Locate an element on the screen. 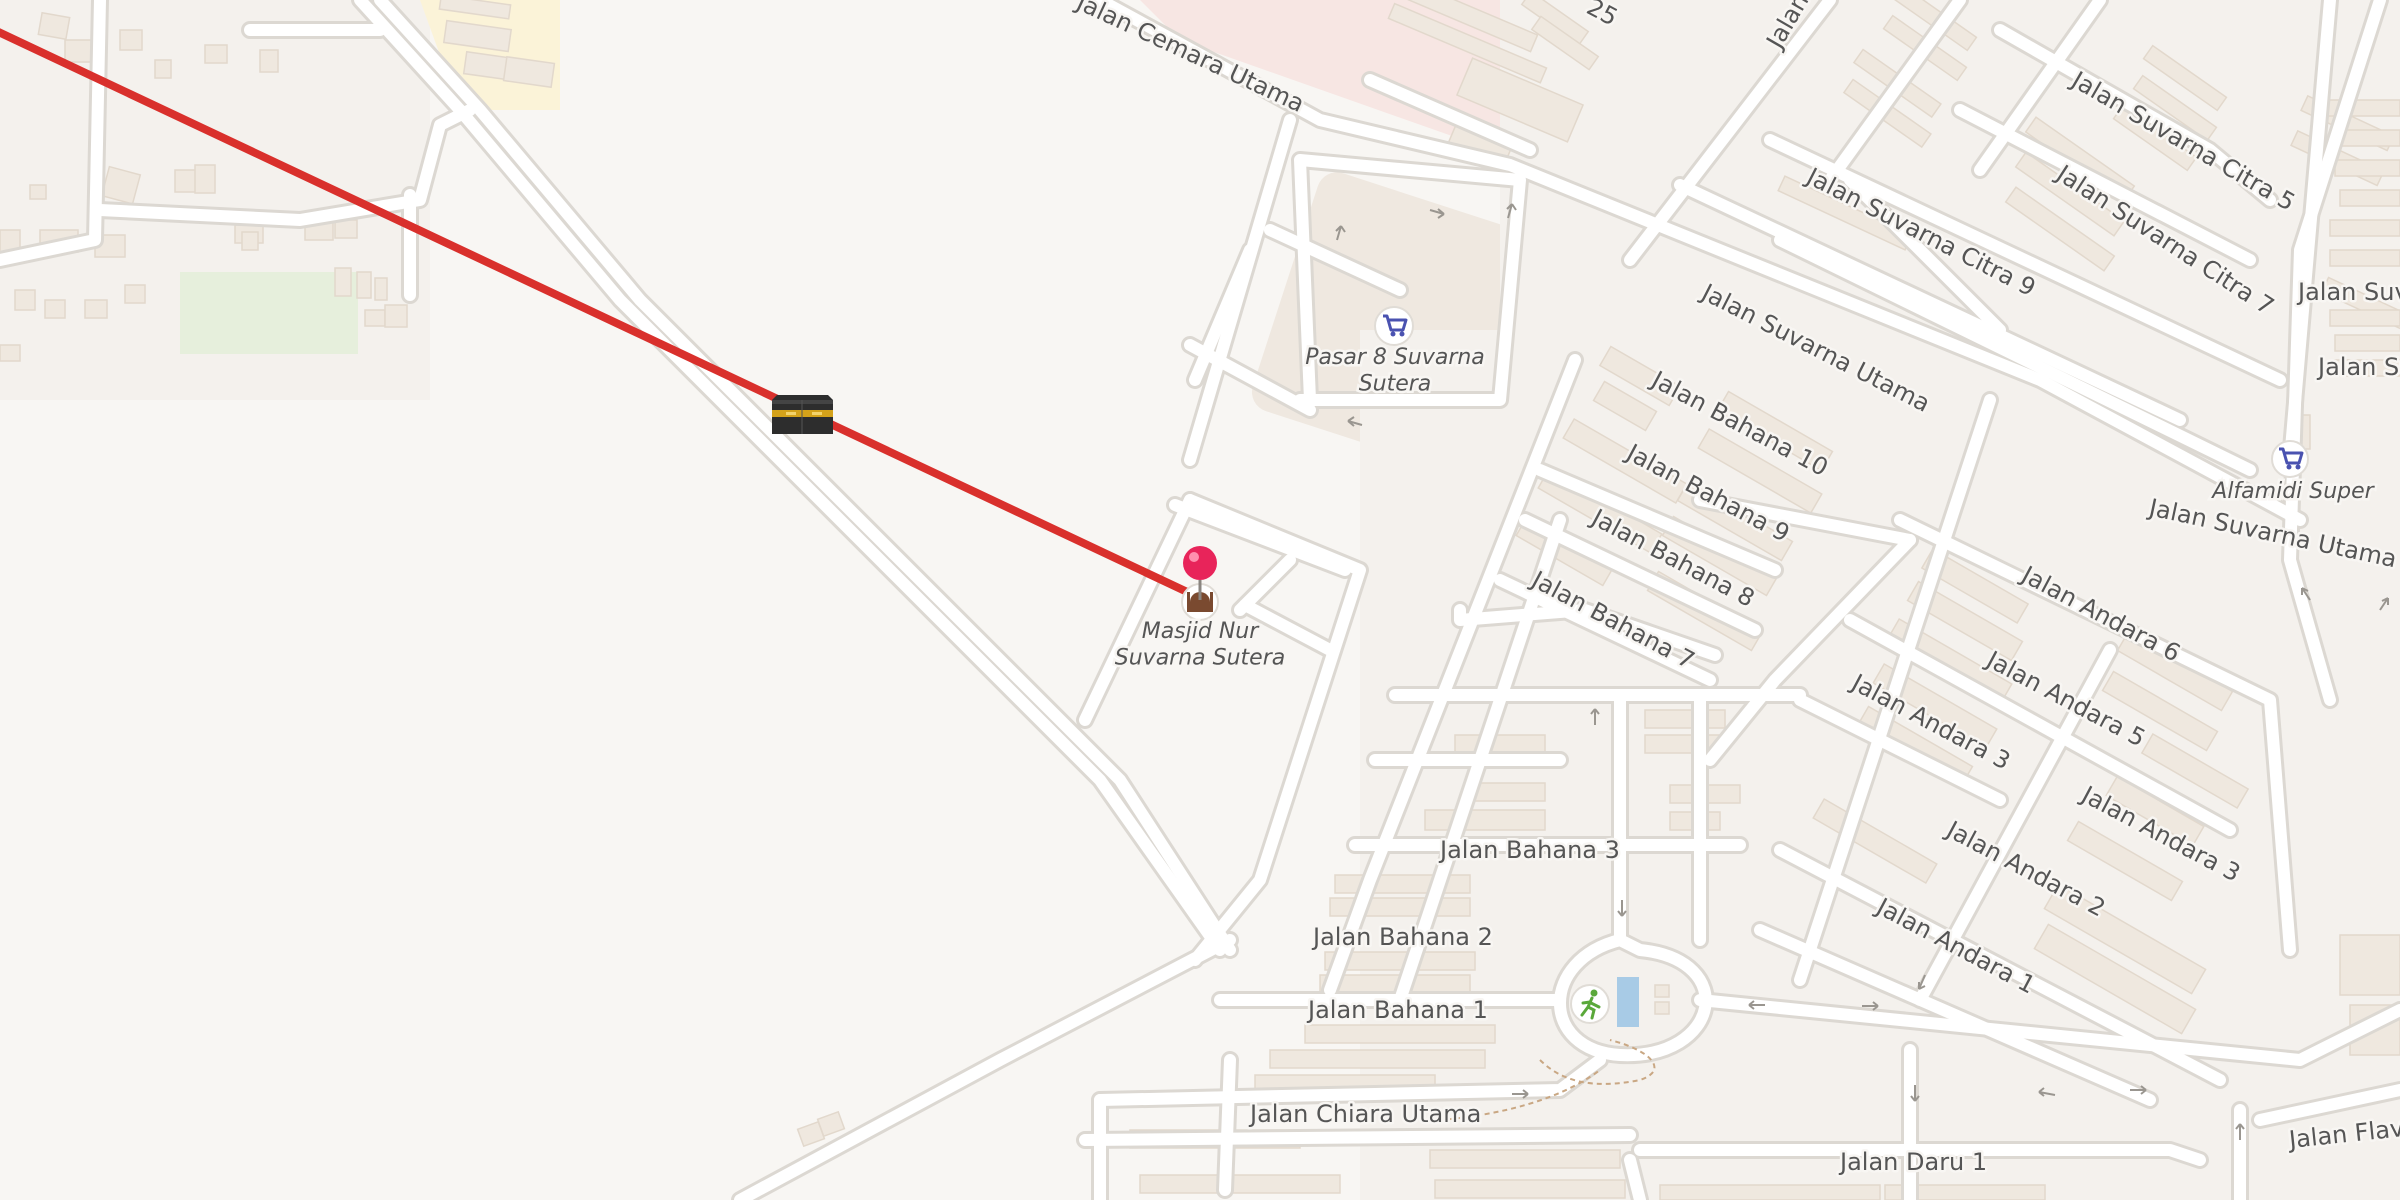 The height and width of the screenshot is (1200, 2400). water-feature is located at coordinates (1628, 1002).